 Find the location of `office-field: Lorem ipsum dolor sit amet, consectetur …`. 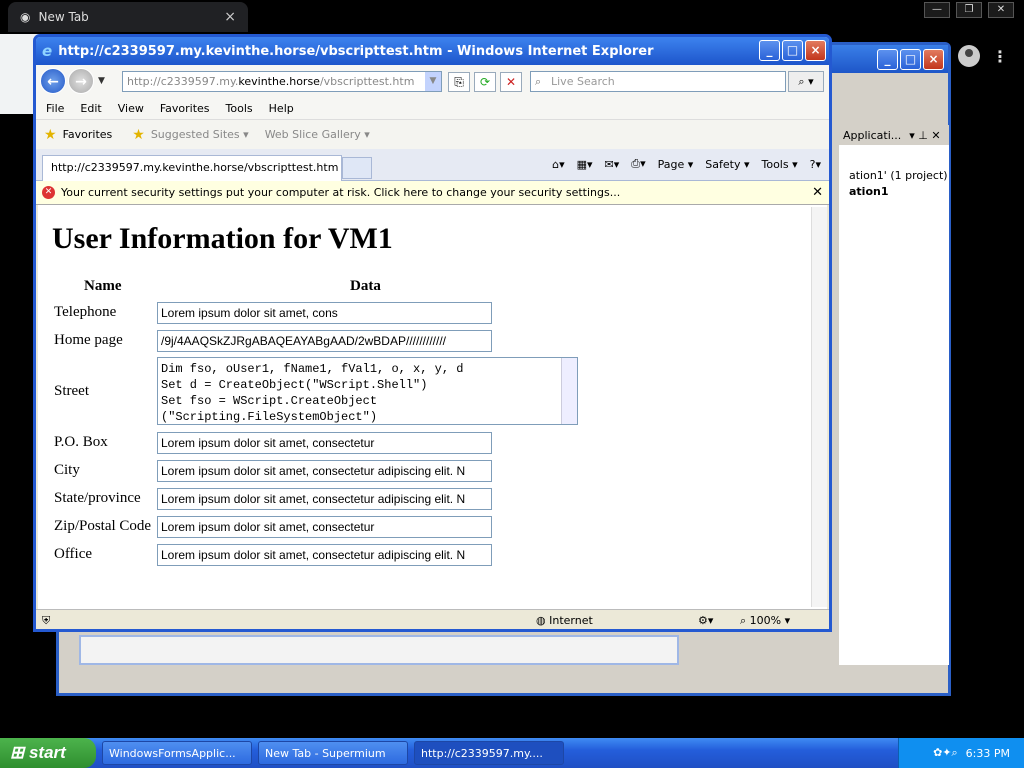

office-field: Lorem ipsum dolor sit amet, consectetur … is located at coordinates (324, 555).